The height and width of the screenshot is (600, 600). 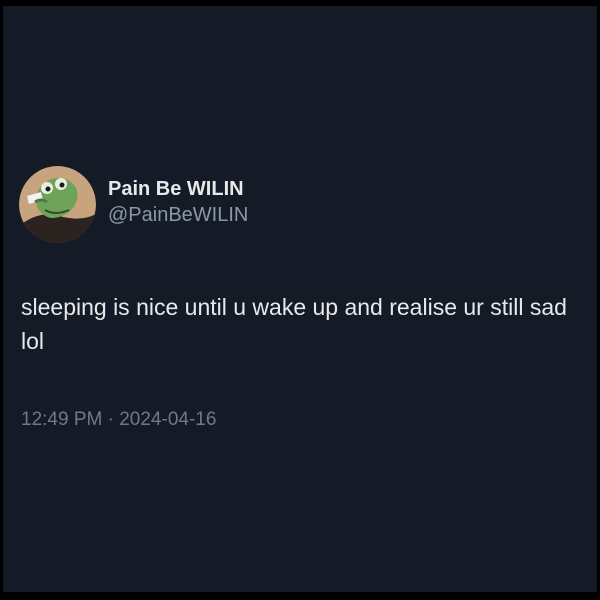 What do you see at coordinates (62, 419) in the screenshot?
I see `tweet-time: 12:49 PM` at bounding box center [62, 419].